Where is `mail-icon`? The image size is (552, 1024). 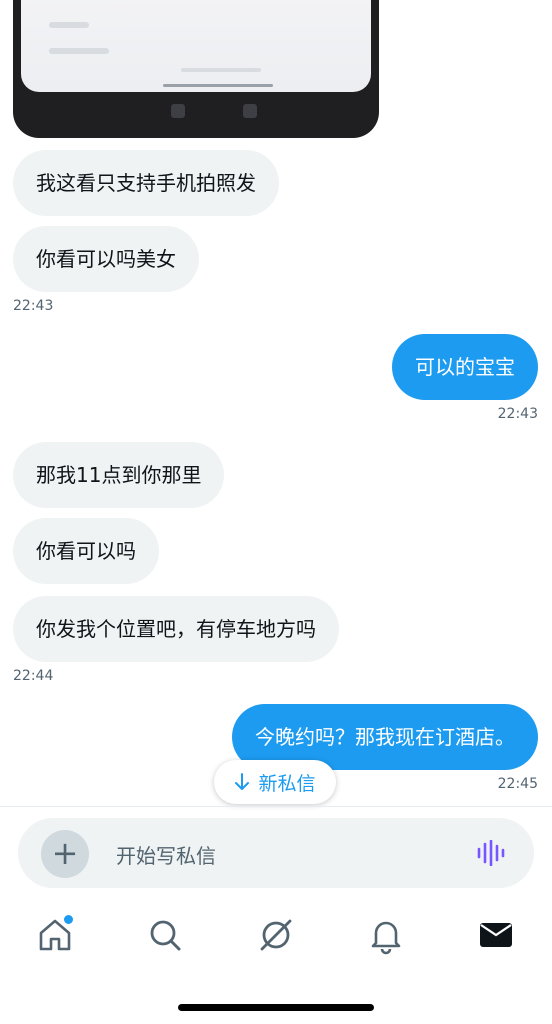
mail-icon is located at coordinates (496, 935).